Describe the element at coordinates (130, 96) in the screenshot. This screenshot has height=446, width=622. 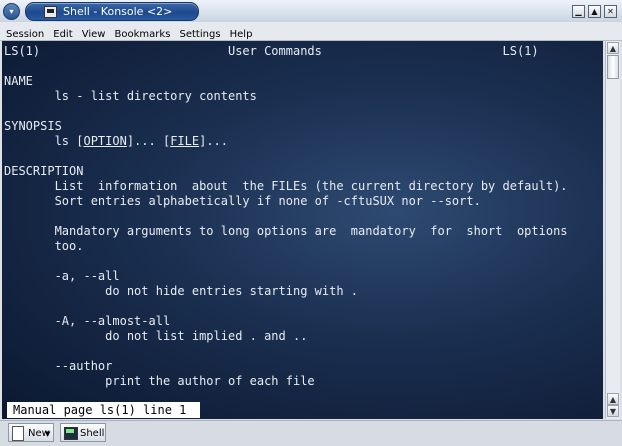
I see `name-text: ls - list directory contents` at that location.